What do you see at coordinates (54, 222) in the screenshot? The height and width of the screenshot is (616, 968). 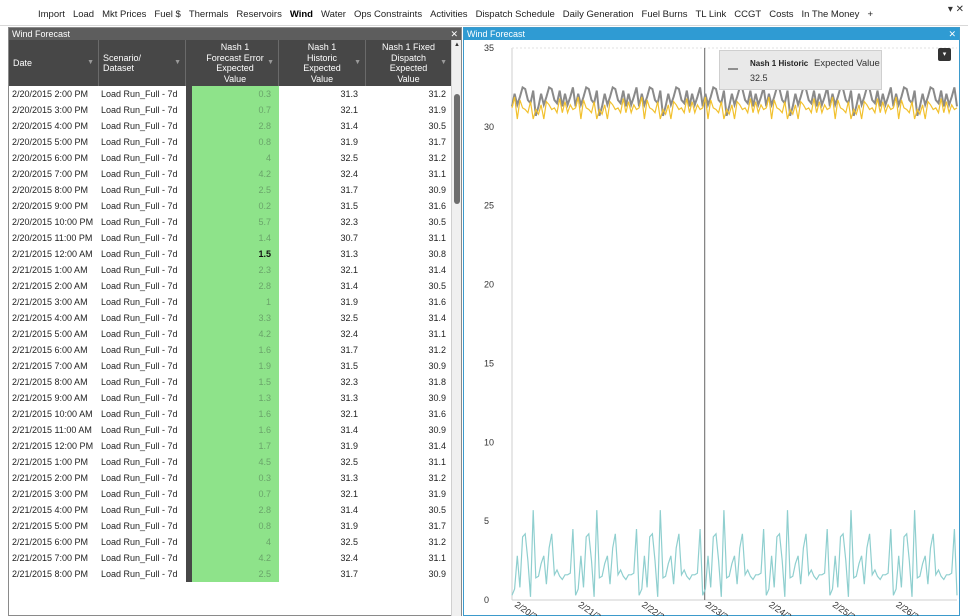 I see `cell-date: 2/20/2015 10:00 PM` at bounding box center [54, 222].